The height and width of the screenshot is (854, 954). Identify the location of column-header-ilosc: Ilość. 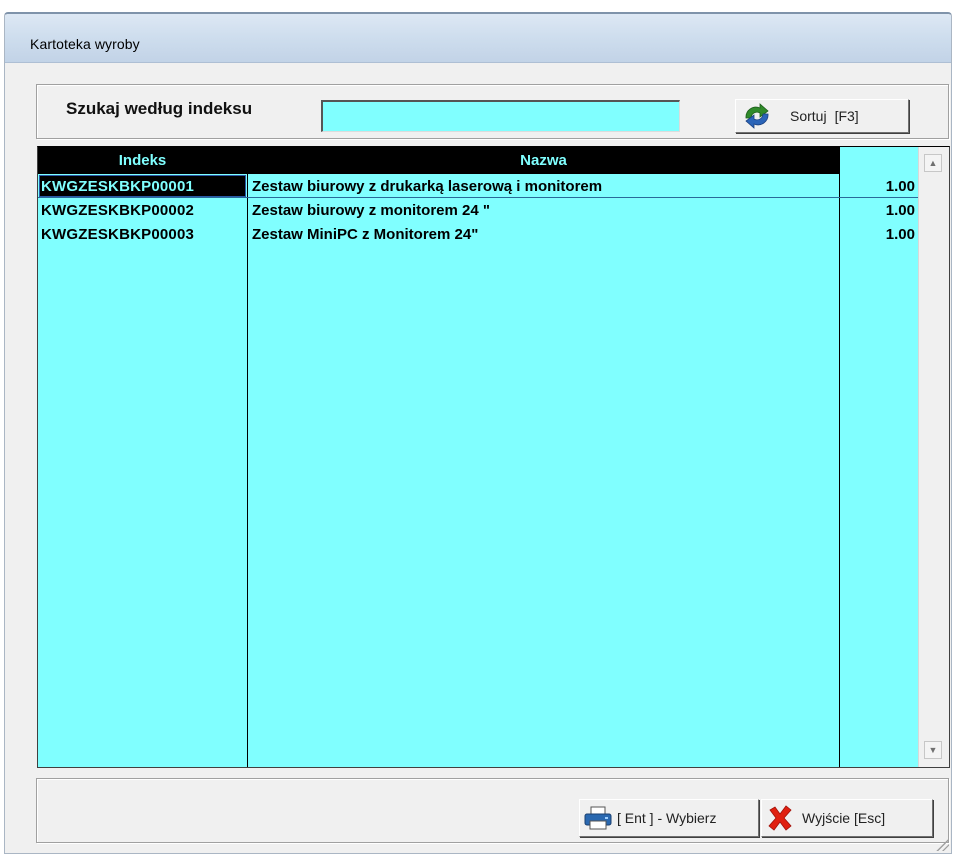
(879, 160).